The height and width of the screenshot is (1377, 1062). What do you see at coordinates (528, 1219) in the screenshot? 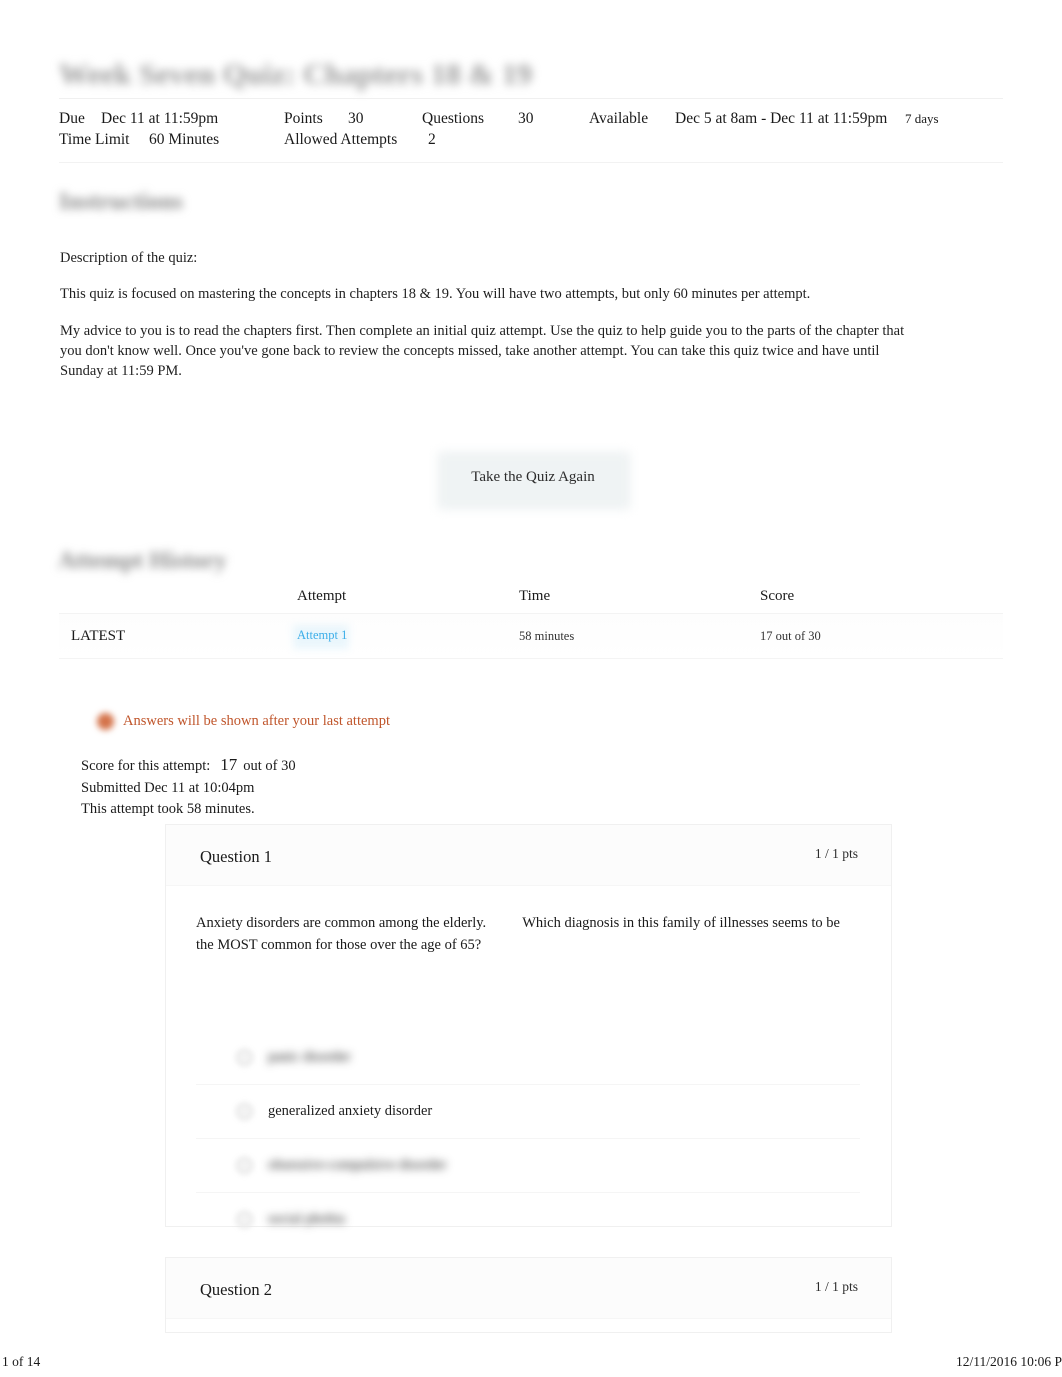
I see `answer-option: social phobia` at bounding box center [528, 1219].